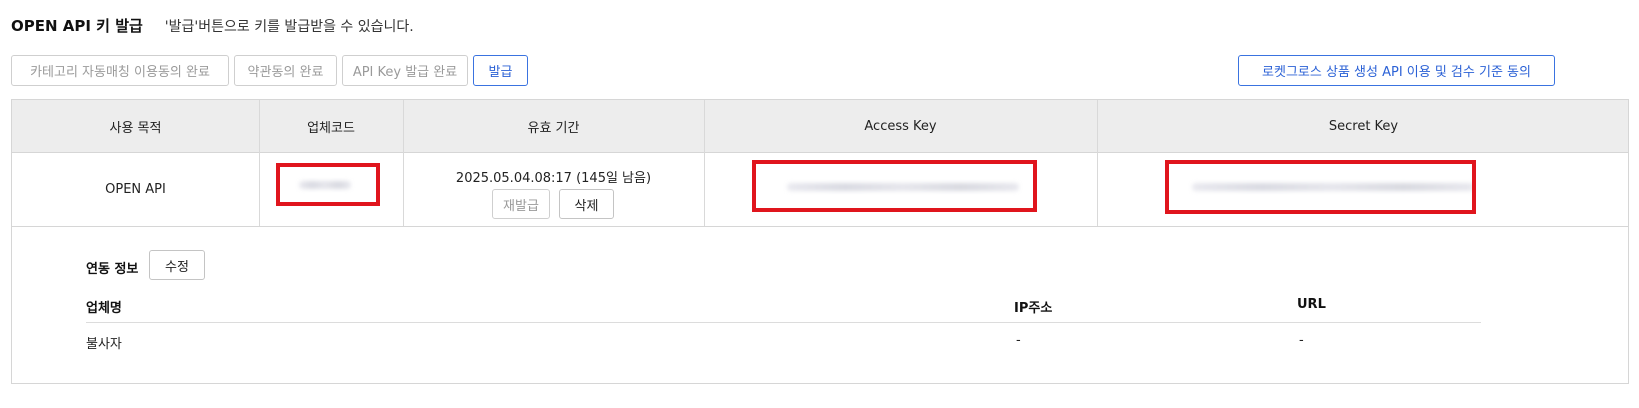 This screenshot has height=408, width=1639. What do you see at coordinates (104, 308) in the screenshot?
I see `company-name-header: 업체명` at bounding box center [104, 308].